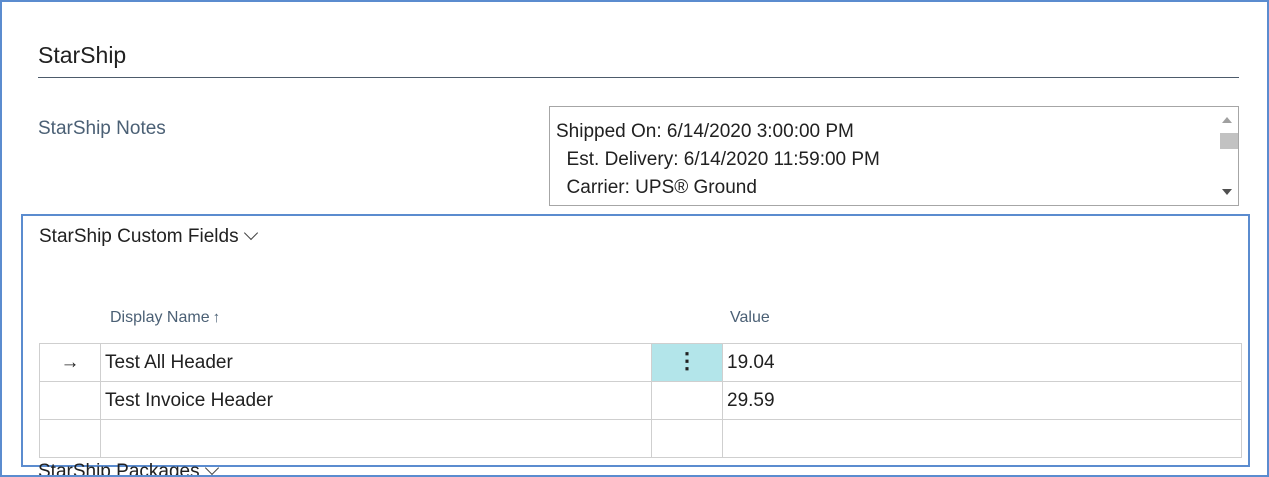 Image resolution: width=1269 pixels, height=477 pixels. I want to click on scroll-up-icon, so click(1227, 120).